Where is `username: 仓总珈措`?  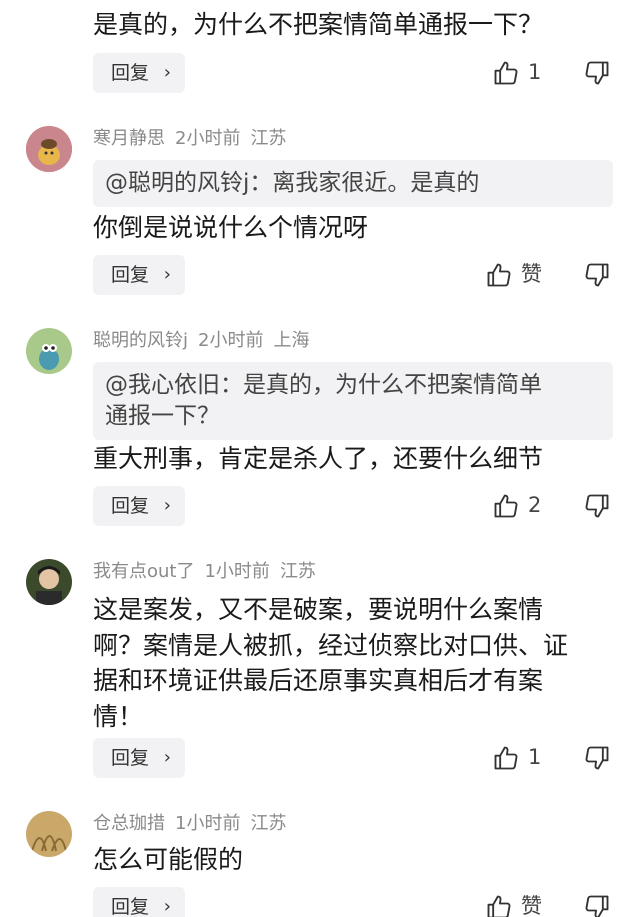
username: 仓总珈措 is located at coordinates (129, 823).